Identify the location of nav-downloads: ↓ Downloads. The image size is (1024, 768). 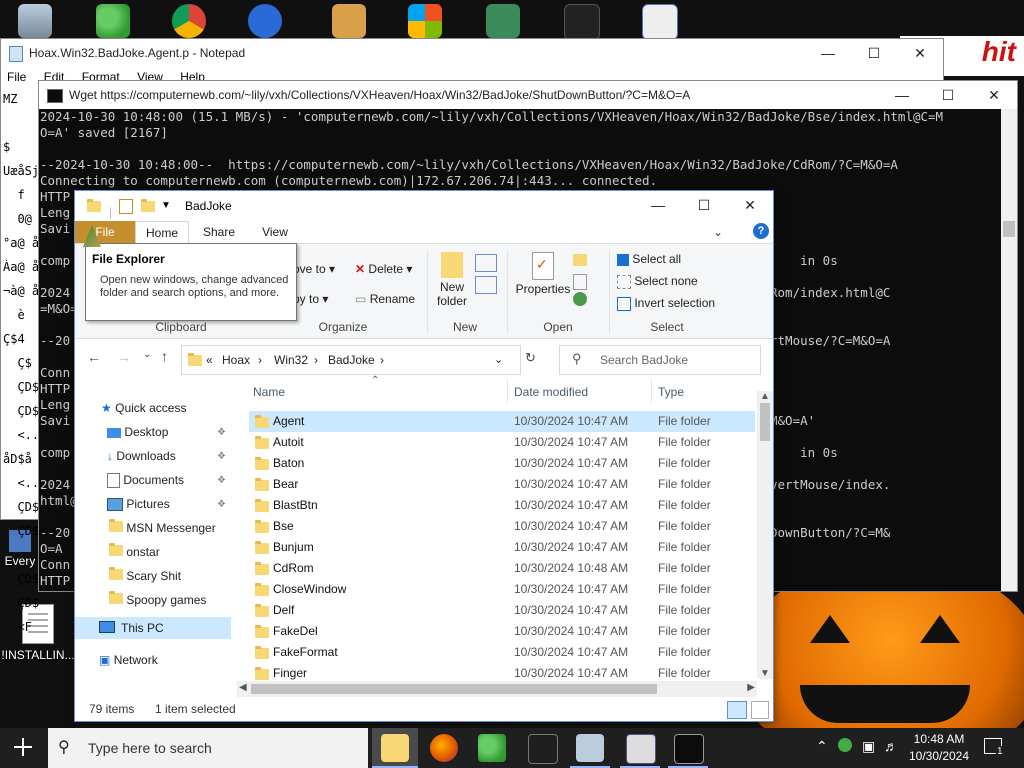
(141, 456).